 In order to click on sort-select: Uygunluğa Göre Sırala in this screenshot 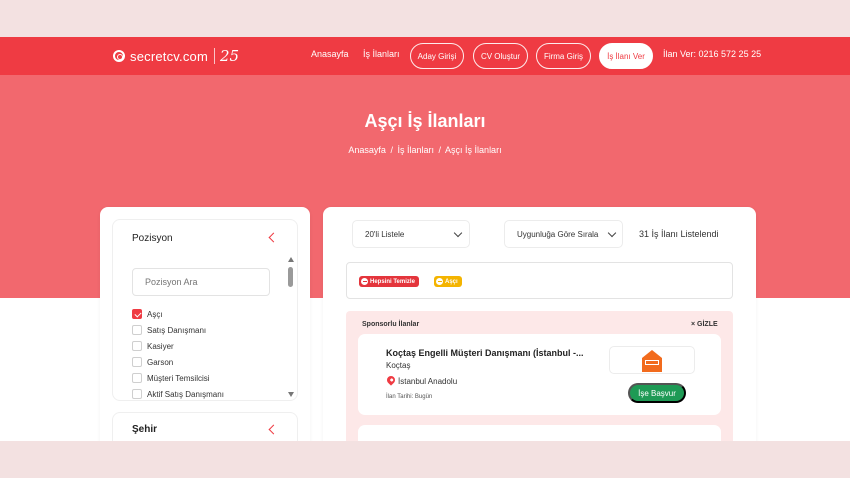, I will do `click(563, 234)`.